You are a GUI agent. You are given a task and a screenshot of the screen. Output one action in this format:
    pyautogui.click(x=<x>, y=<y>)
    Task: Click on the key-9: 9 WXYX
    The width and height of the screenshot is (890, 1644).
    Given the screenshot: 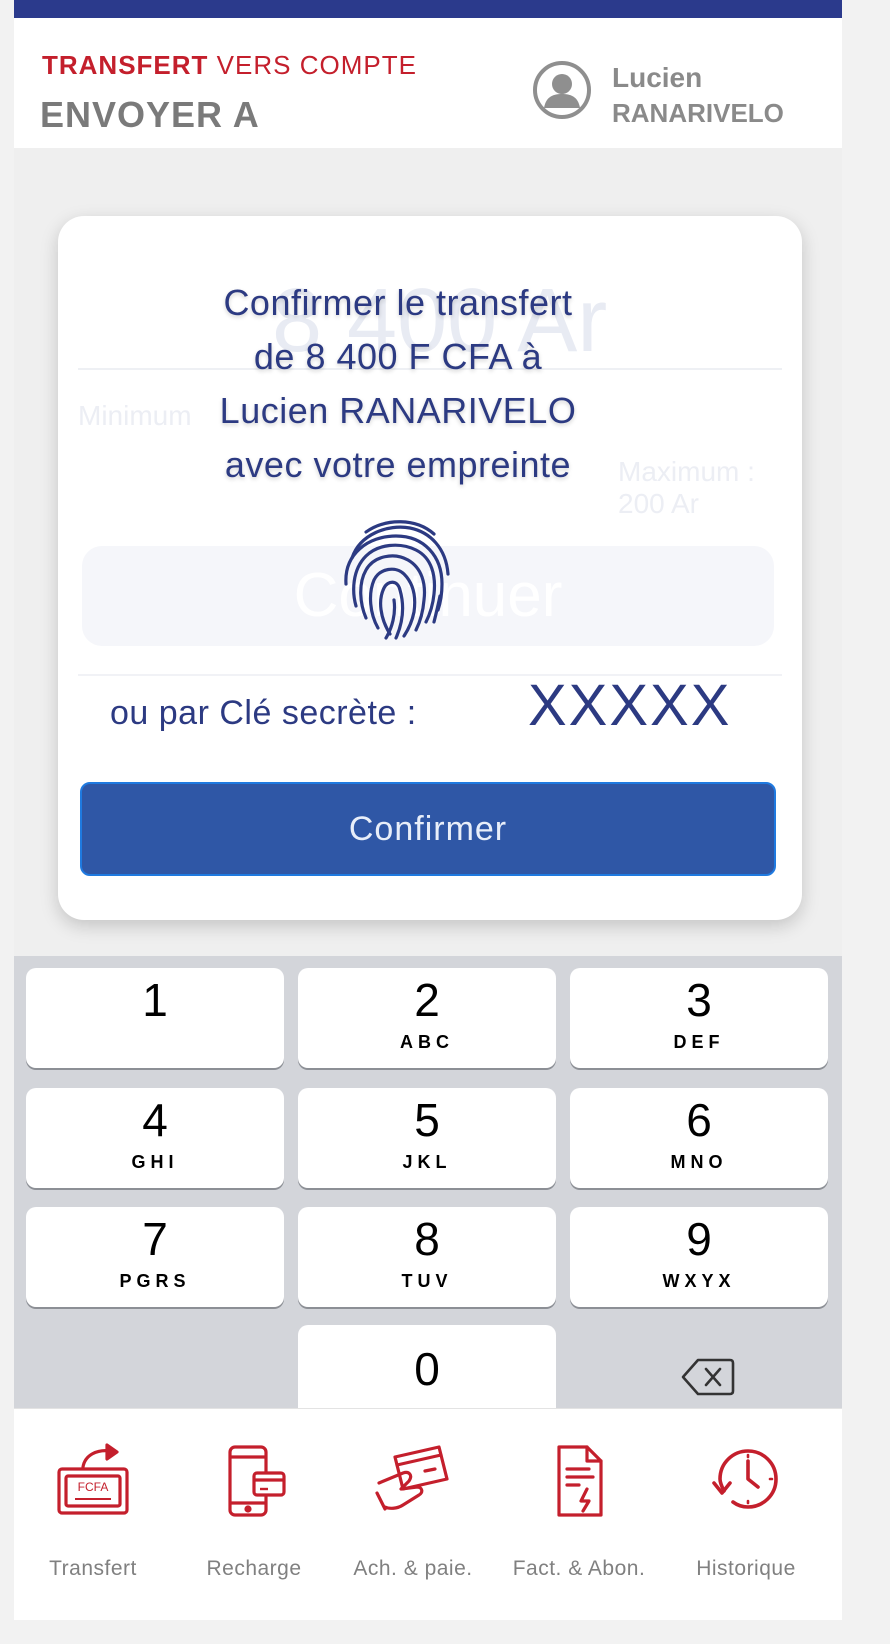 What is the action you would take?
    pyautogui.click(x=699, y=1257)
    